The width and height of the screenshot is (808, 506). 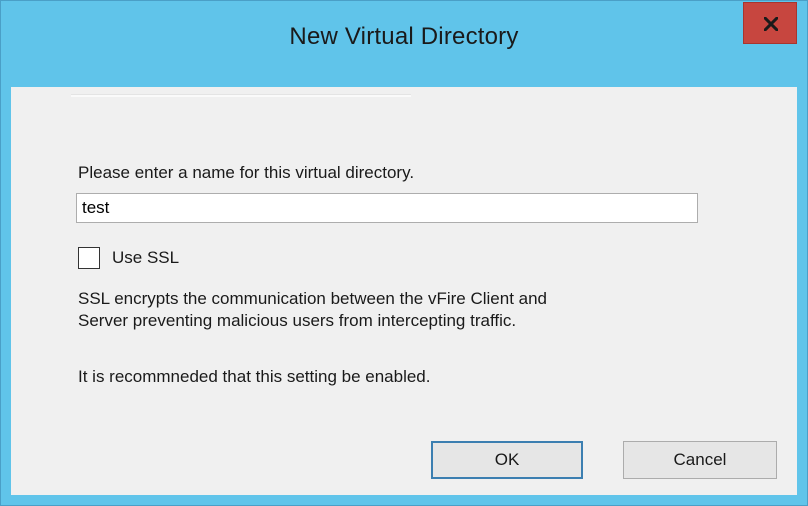 I want to click on use-ssl-checkbox, so click(x=89, y=258).